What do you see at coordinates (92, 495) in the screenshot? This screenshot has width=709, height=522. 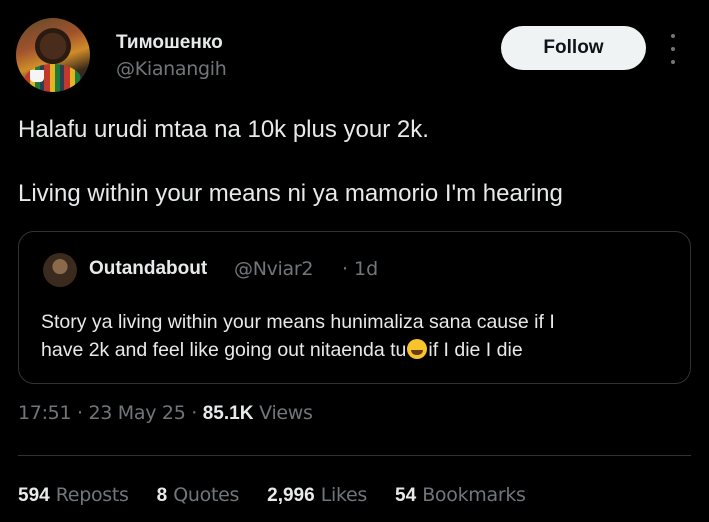 I see `stat-label: Reposts` at bounding box center [92, 495].